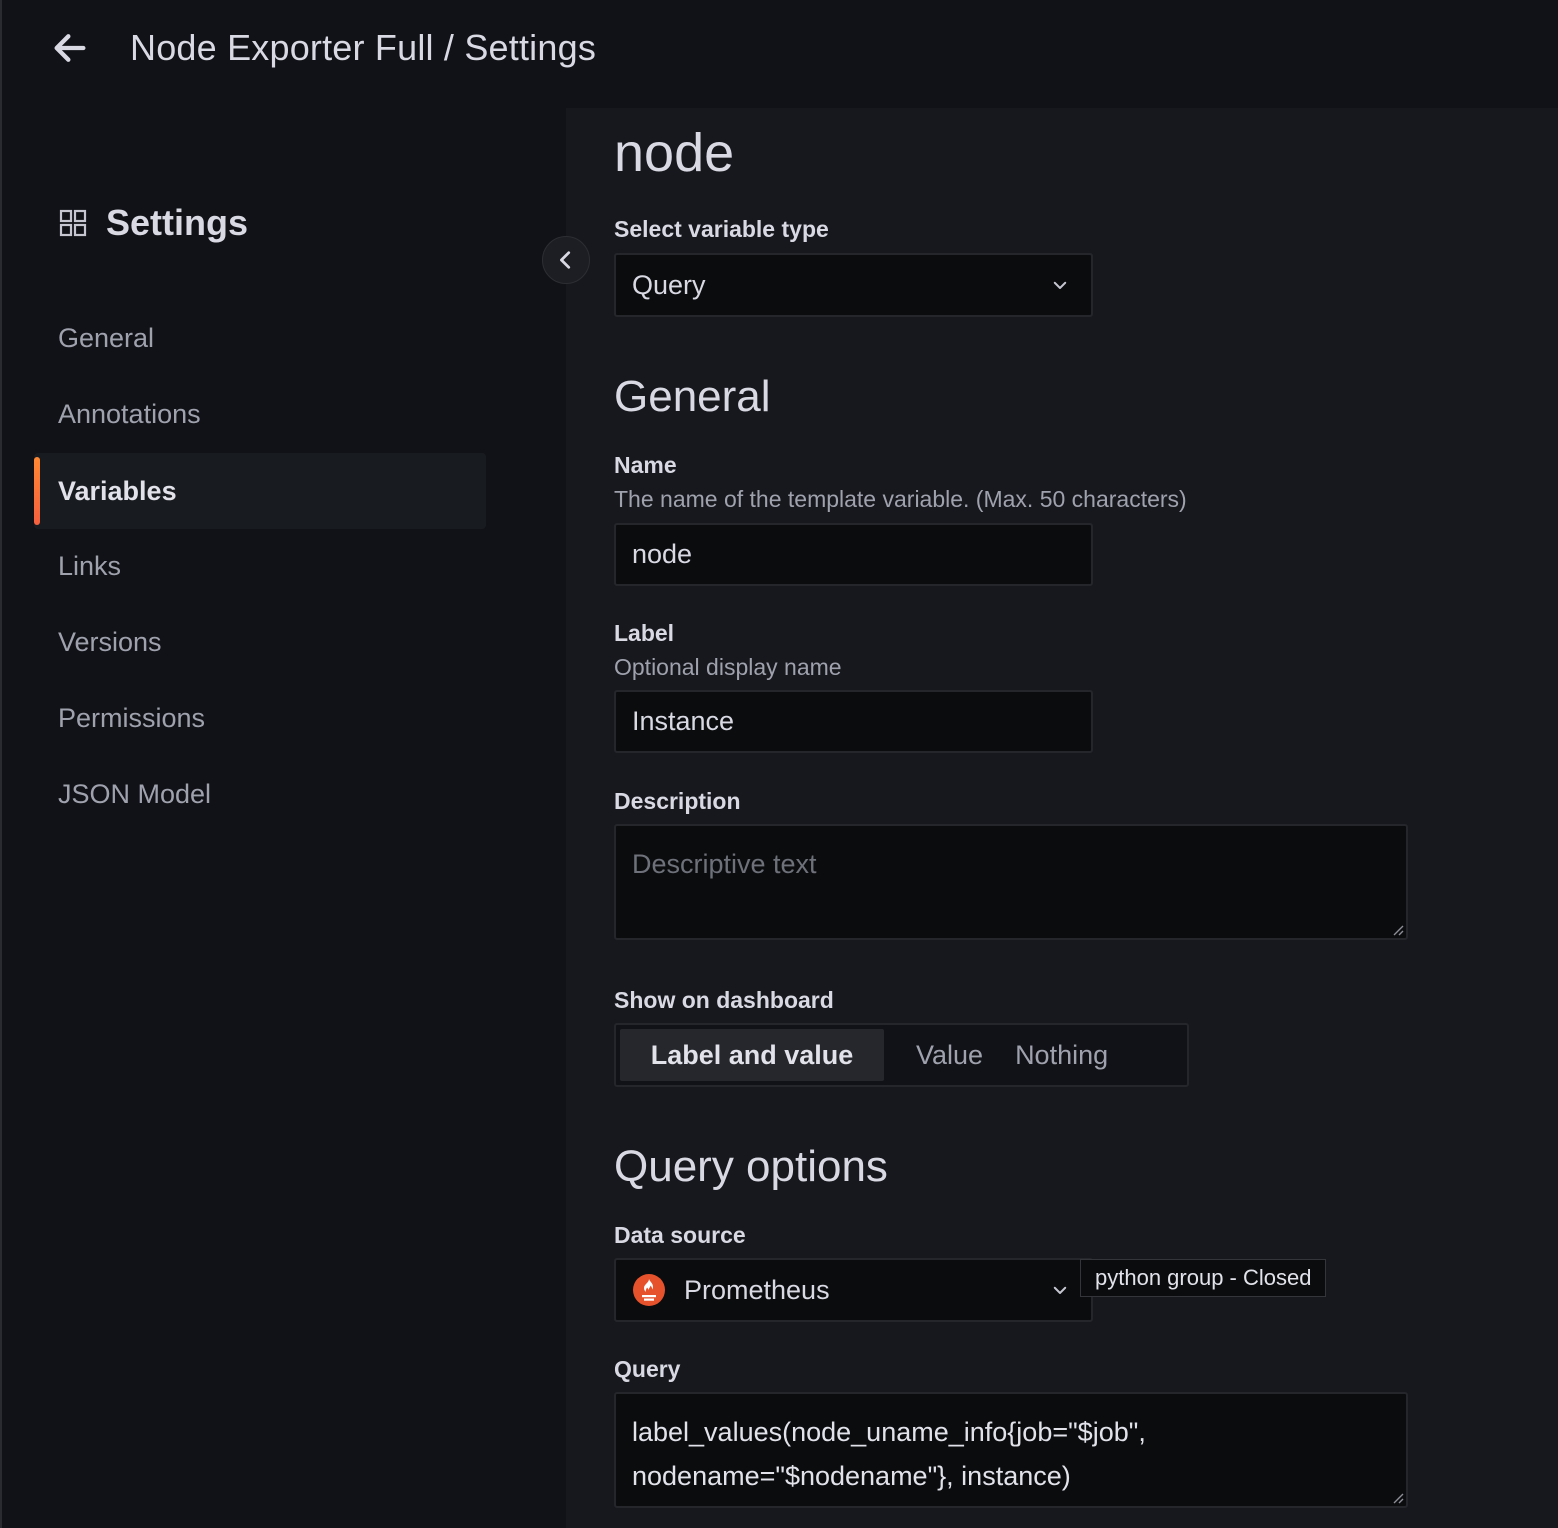 Image resolution: width=1558 pixels, height=1528 pixels. What do you see at coordinates (177, 222) in the screenshot?
I see `sidebar-heading-label: Settings` at bounding box center [177, 222].